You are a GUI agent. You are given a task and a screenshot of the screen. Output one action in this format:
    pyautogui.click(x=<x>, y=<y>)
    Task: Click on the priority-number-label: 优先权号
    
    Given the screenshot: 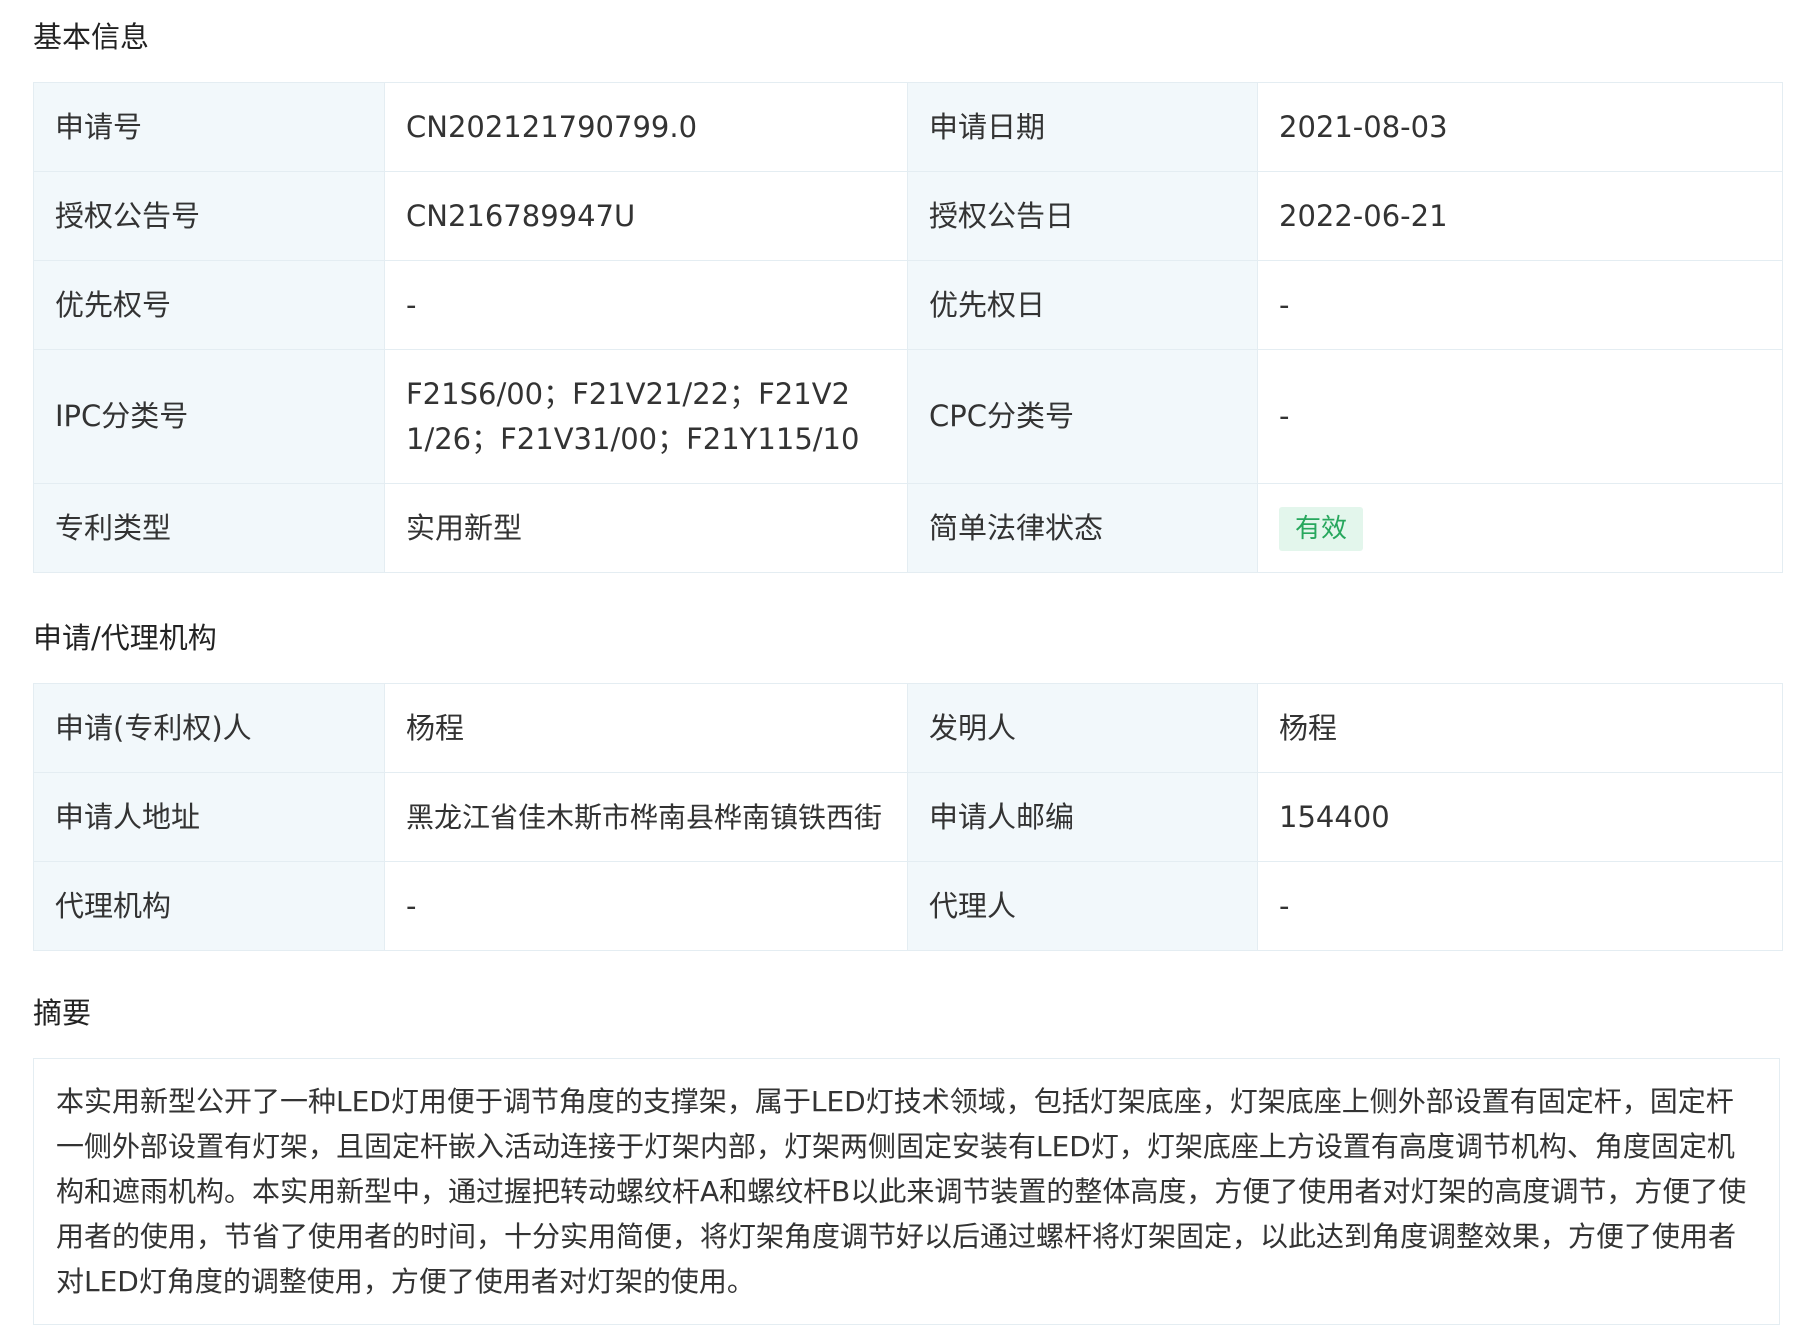 What is the action you would take?
    pyautogui.click(x=209, y=305)
    